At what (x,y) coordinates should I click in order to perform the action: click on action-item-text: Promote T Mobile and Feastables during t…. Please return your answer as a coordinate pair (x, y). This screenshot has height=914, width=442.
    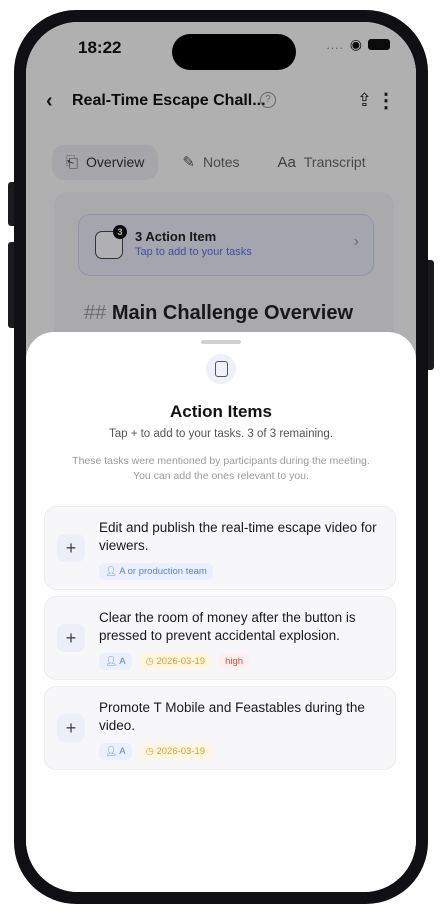
    Looking at the image, I should click on (232, 716).